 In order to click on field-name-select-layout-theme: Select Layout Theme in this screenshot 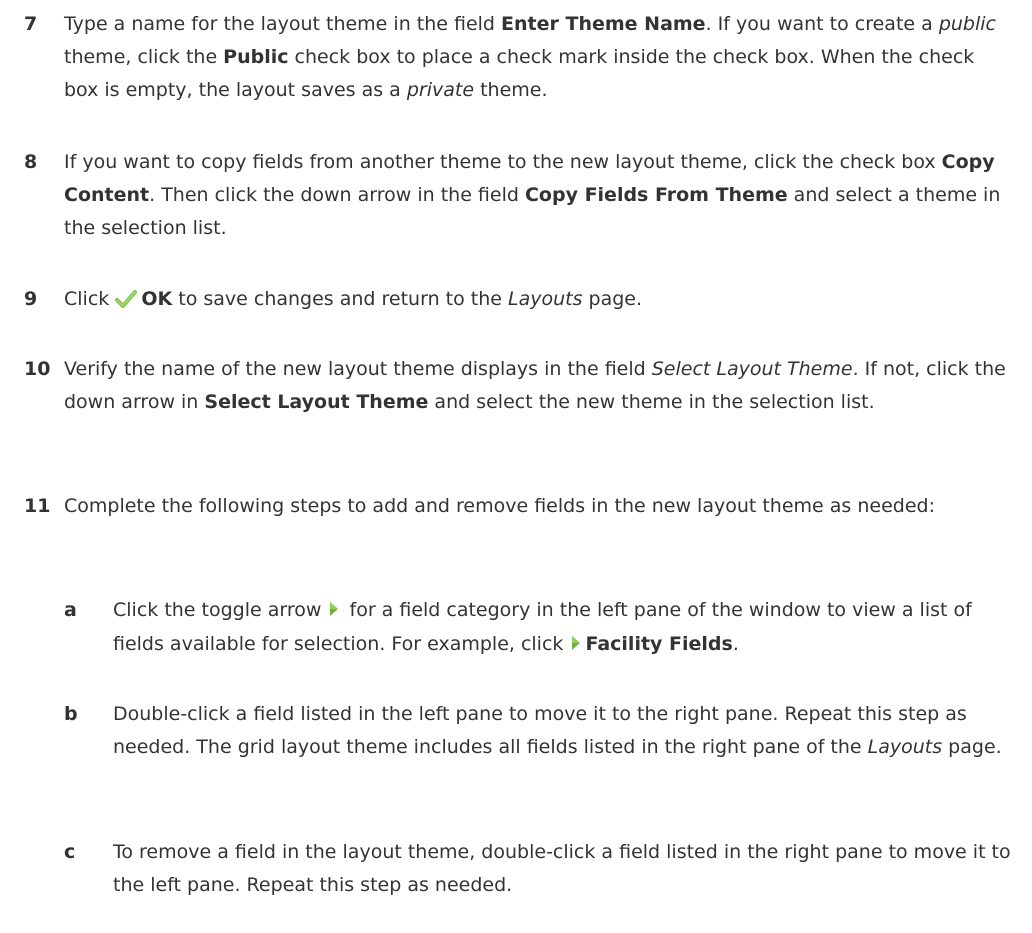, I will do `click(316, 402)`.